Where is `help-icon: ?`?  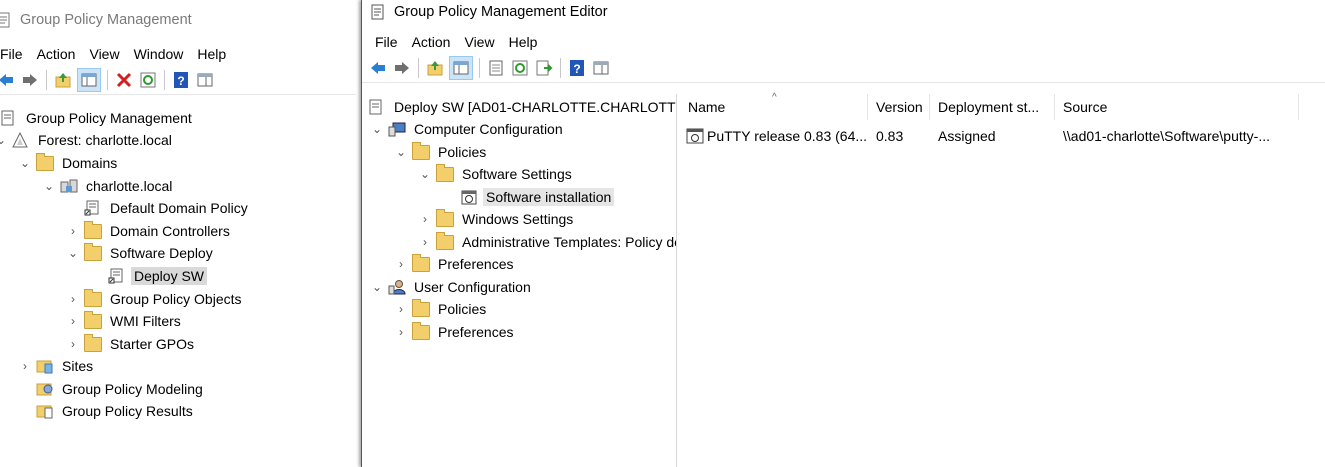 help-icon: ? is located at coordinates (181, 80).